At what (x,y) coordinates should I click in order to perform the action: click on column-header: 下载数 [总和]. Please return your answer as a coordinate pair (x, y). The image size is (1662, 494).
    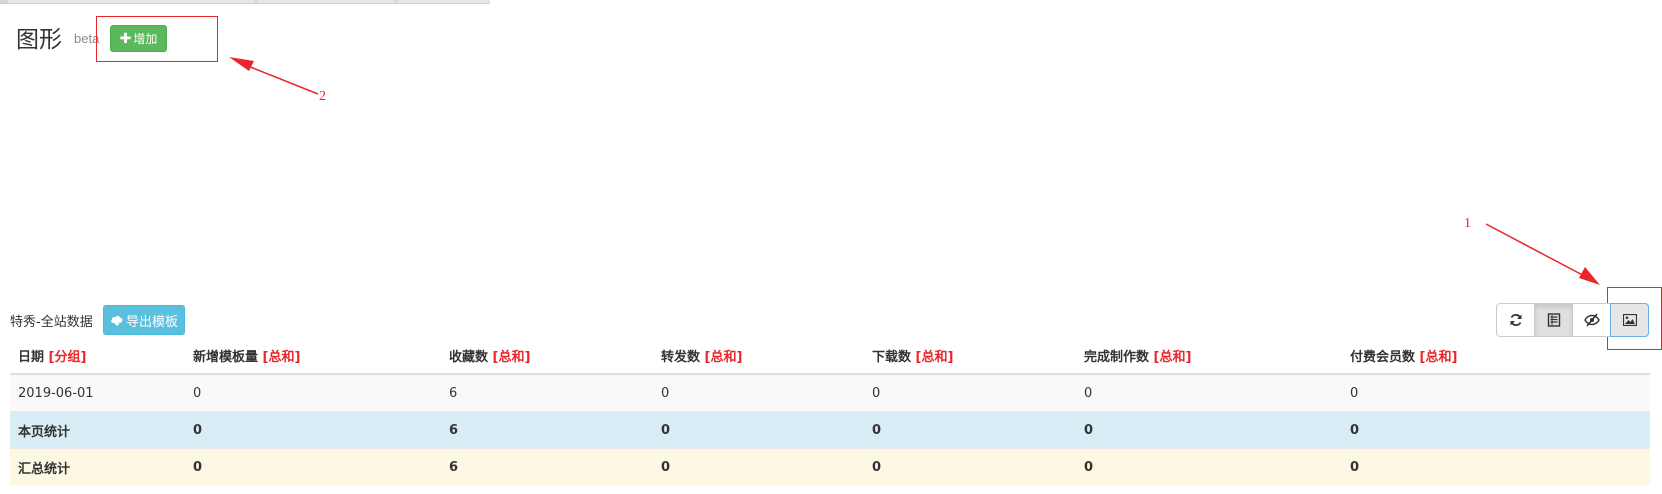
    Looking at the image, I should click on (970, 356).